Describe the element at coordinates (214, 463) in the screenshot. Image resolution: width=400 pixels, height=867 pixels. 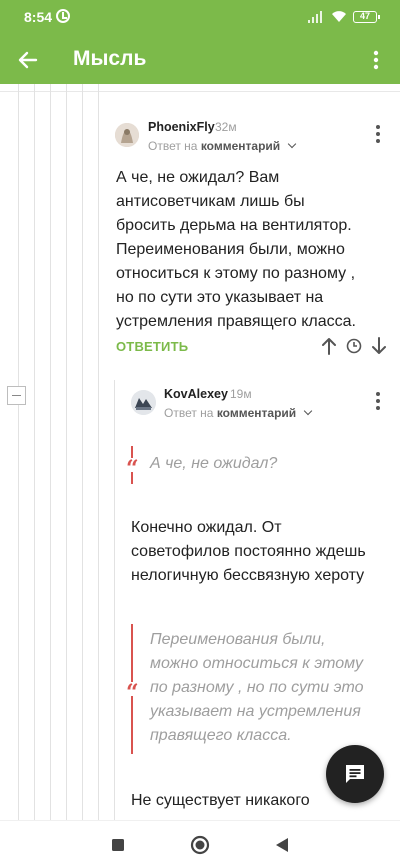
I see `quote-text: А че, не ожидал?` at that location.